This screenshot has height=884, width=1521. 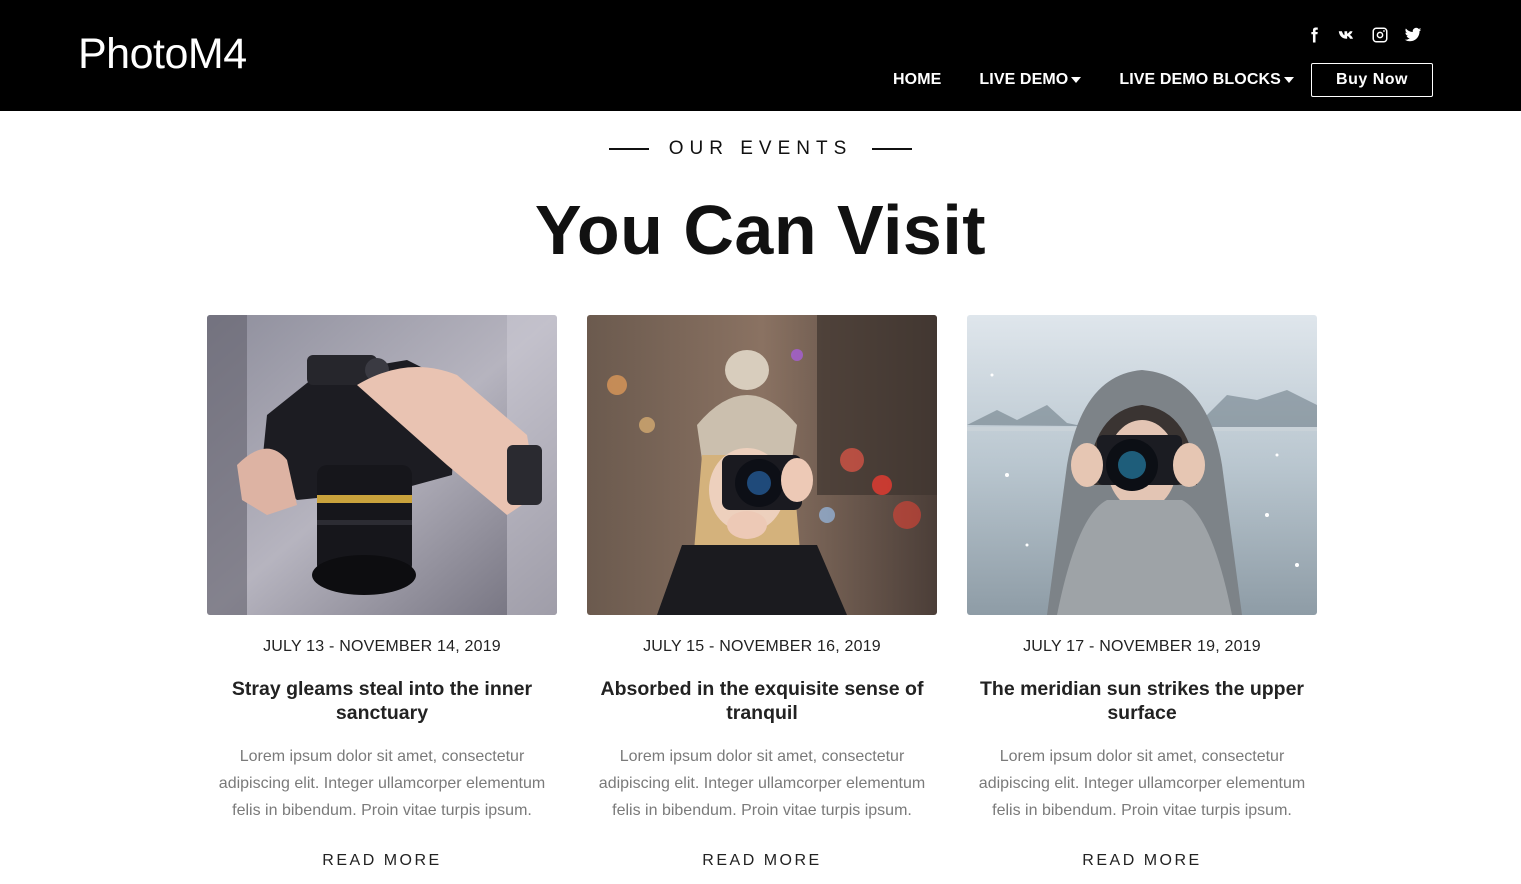 What do you see at coordinates (762, 646) in the screenshot?
I see `event-date: JULY 15 - NOVEMBER 16, 2019` at bounding box center [762, 646].